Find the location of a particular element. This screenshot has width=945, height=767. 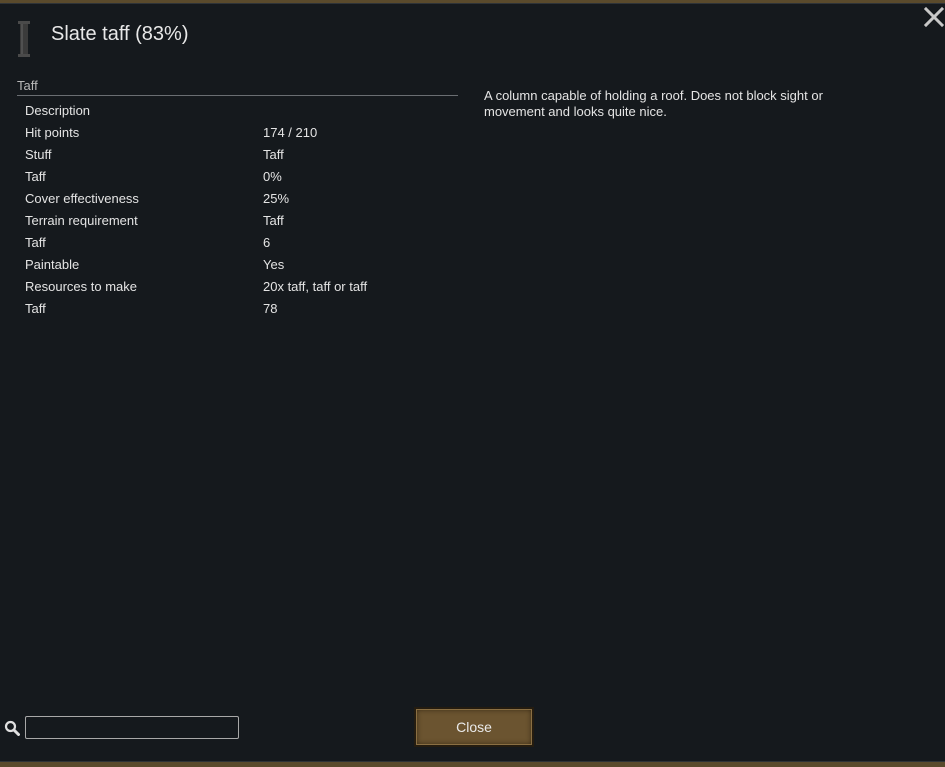

stat-row-hit-points: Hit points 174 / 210 is located at coordinates (237, 133).